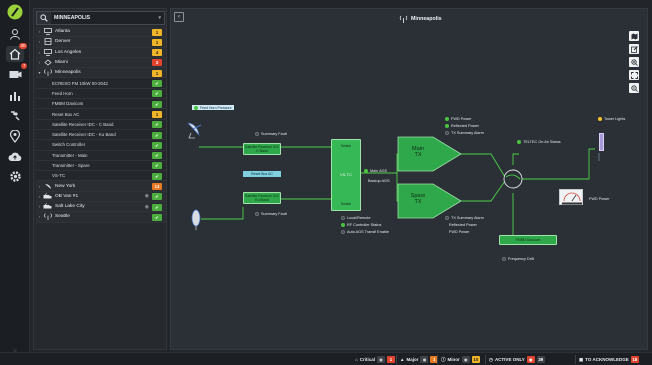 This screenshot has height=365, width=652. What do you see at coordinates (101, 186) in the screenshot?
I see `site-row: › New York 13` at bounding box center [101, 186].